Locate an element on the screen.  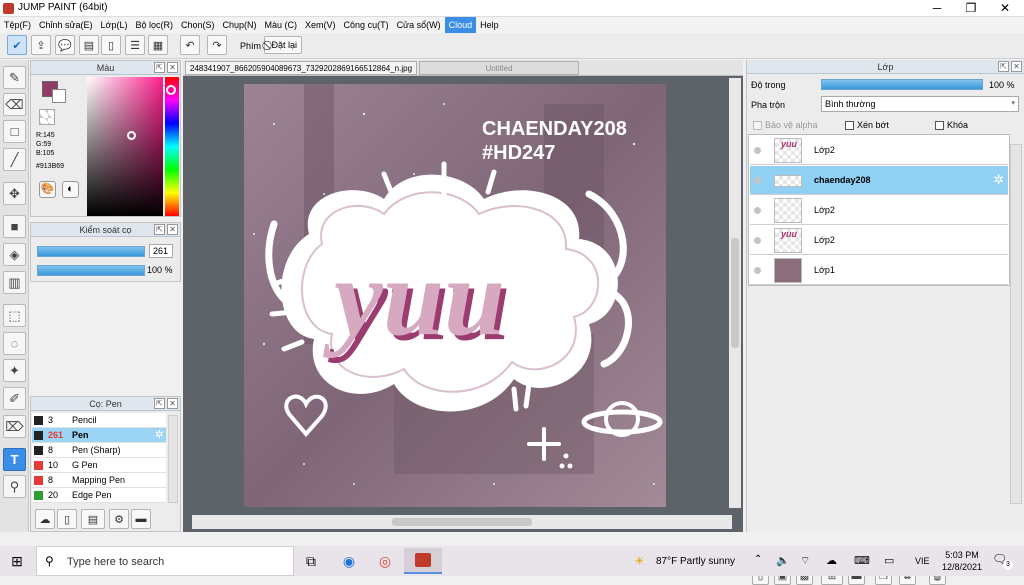
menu-cloud: Cloud is located at coordinates (460, 25).